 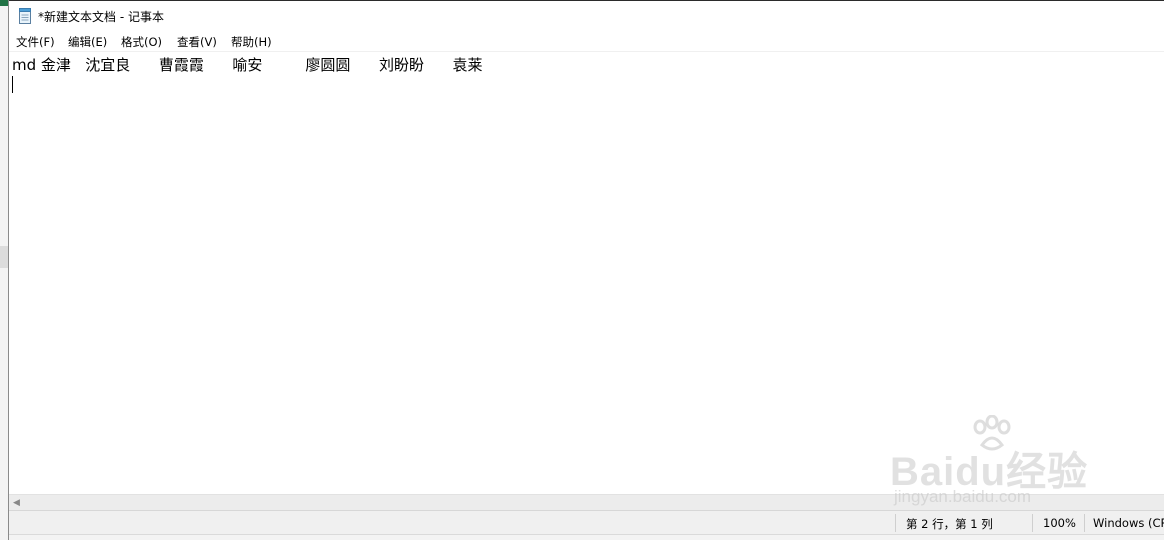 I want to click on cursor-position: 第 2 行，第 1 列, so click(x=949, y=524).